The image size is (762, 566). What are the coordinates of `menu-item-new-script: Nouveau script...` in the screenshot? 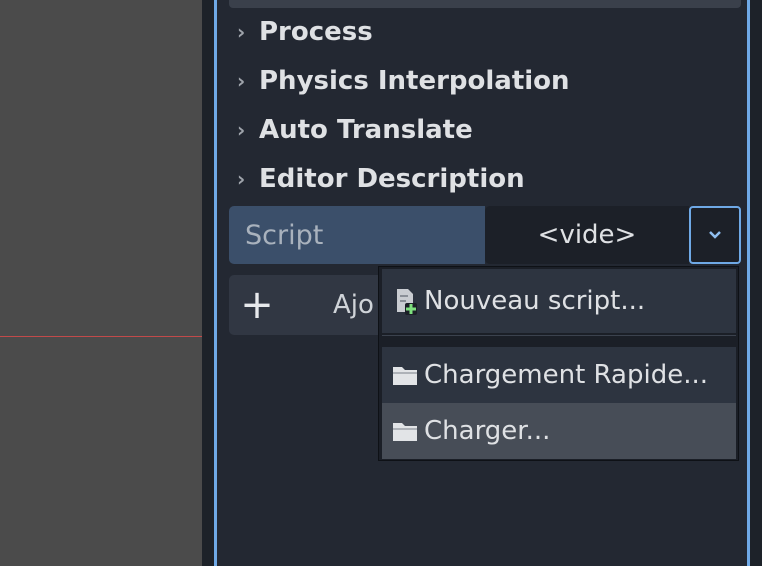 It's located at (559, 301).